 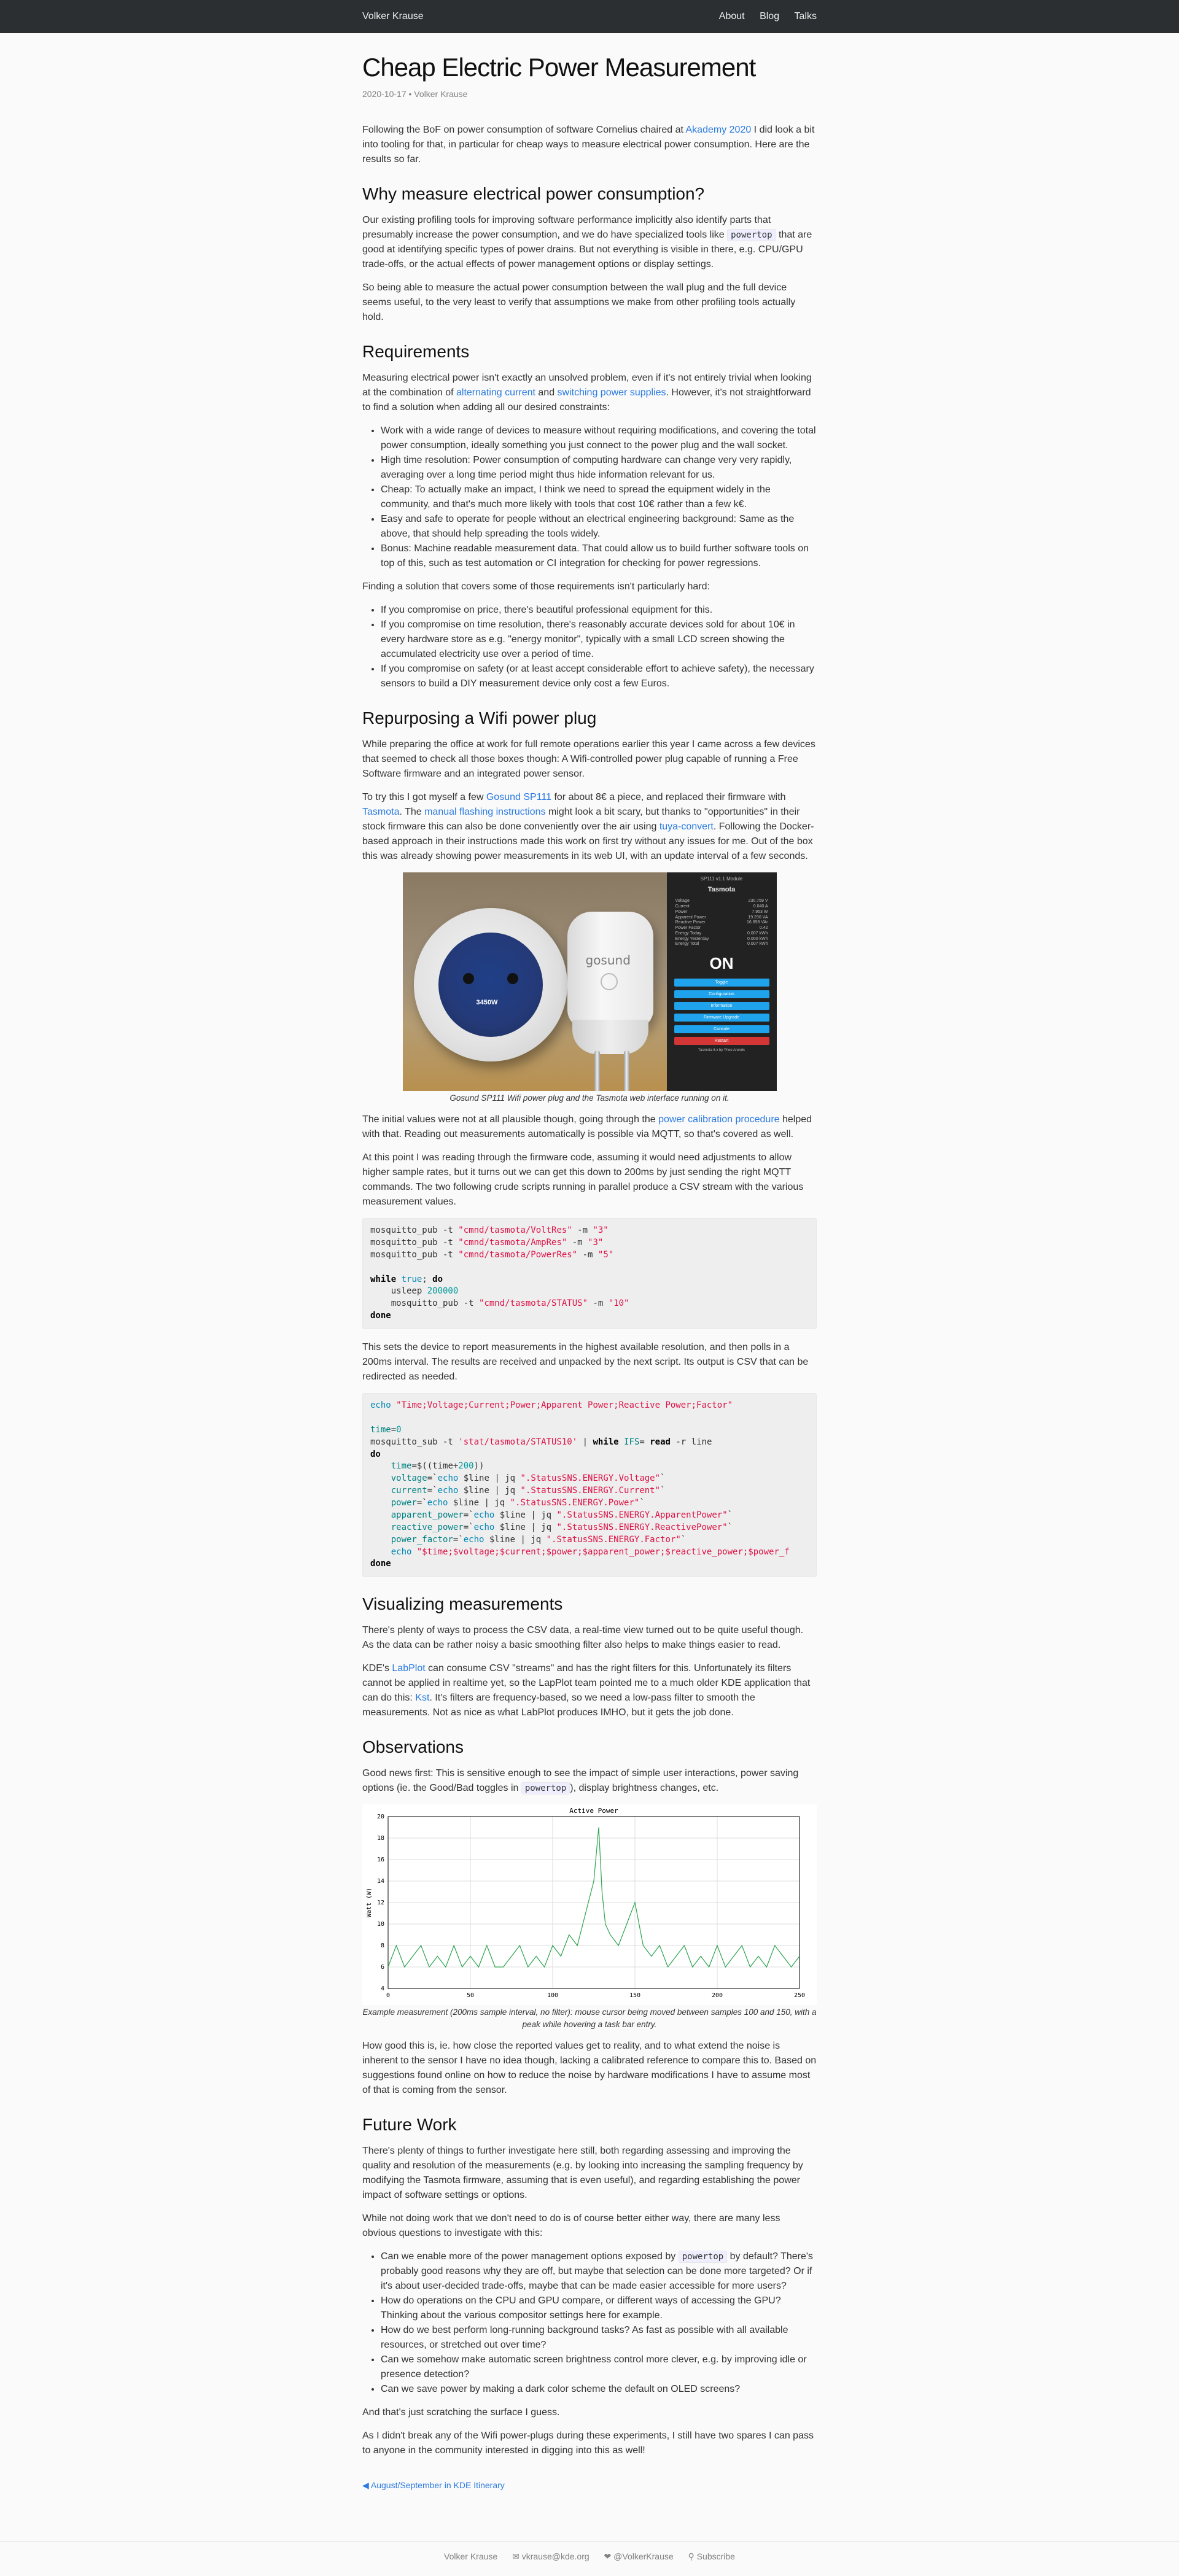 What do you see at coordinates (721, 1040) in the screenshot?
I see `restart-button: Restart` at bounding box center [721, 1040].